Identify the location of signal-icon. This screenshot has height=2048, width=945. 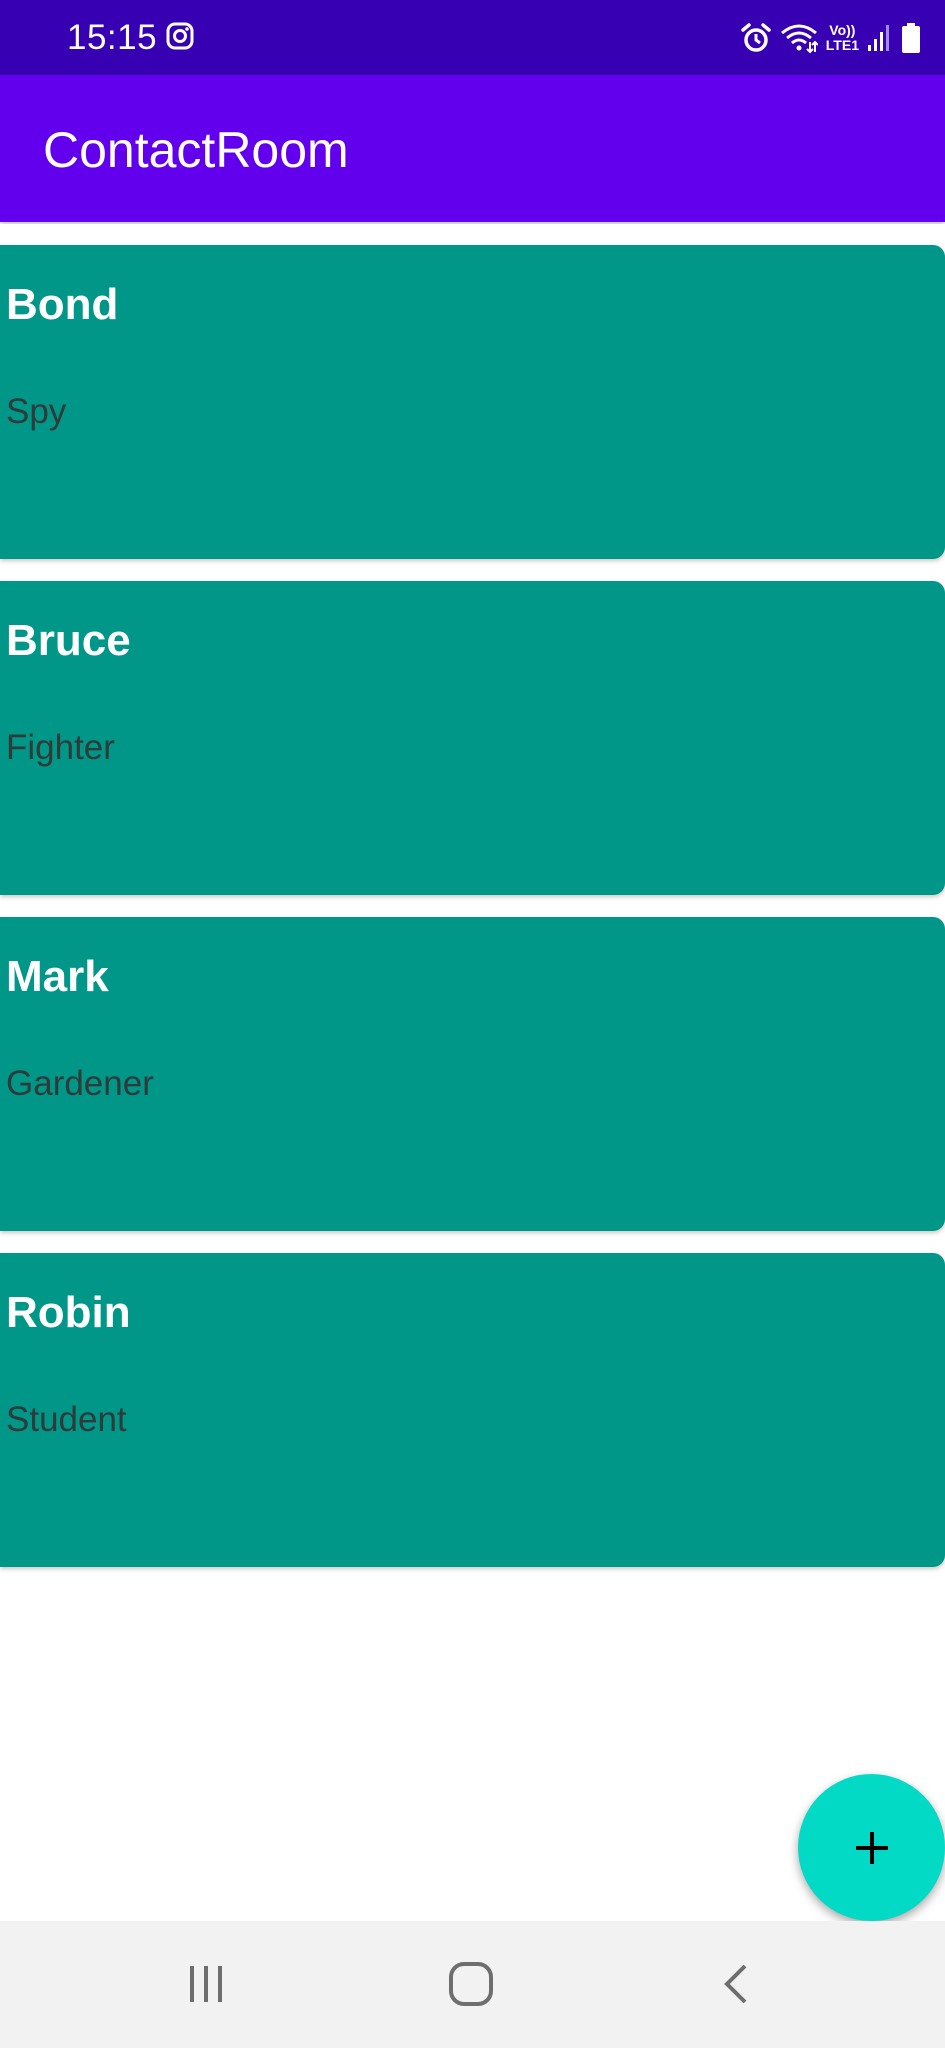
(878, 38).